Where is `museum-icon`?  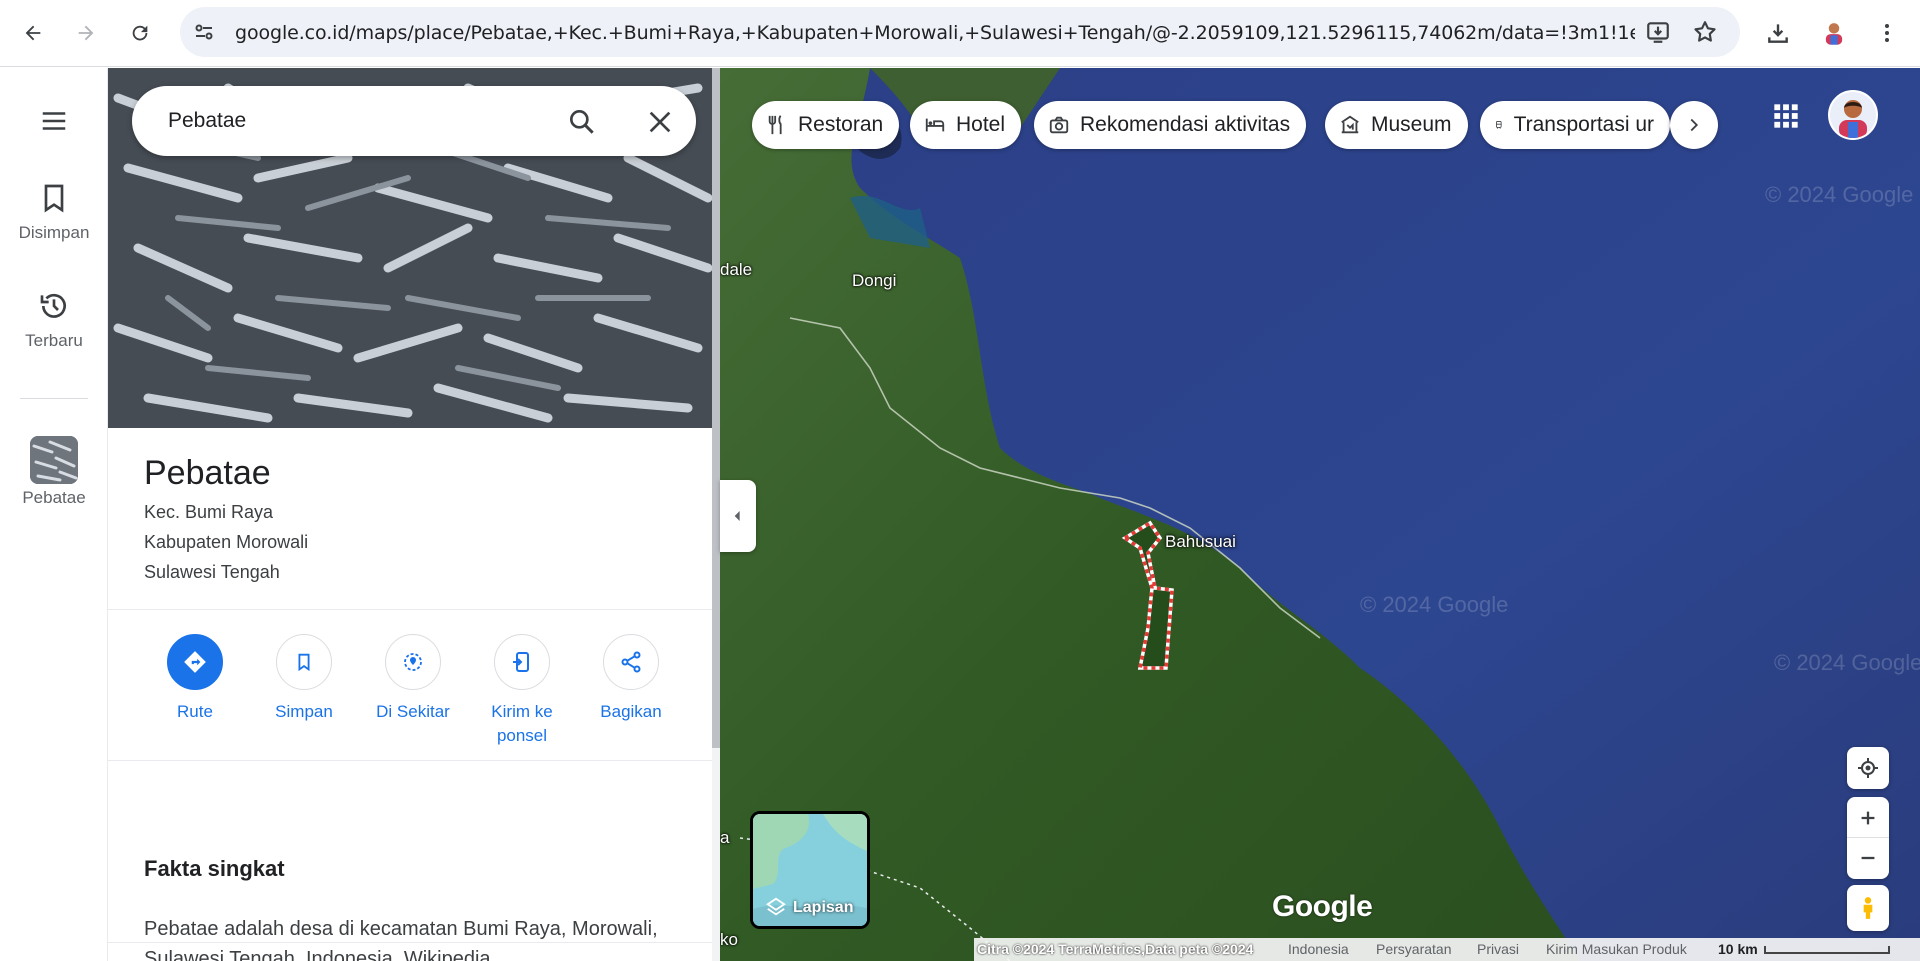 museum-icon is located at coordinates (1350, 124).